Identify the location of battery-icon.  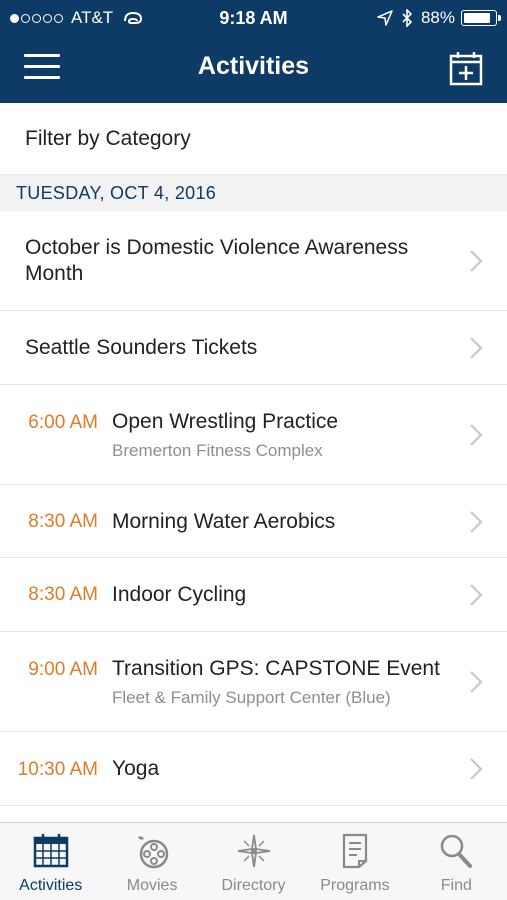
(481, 18).